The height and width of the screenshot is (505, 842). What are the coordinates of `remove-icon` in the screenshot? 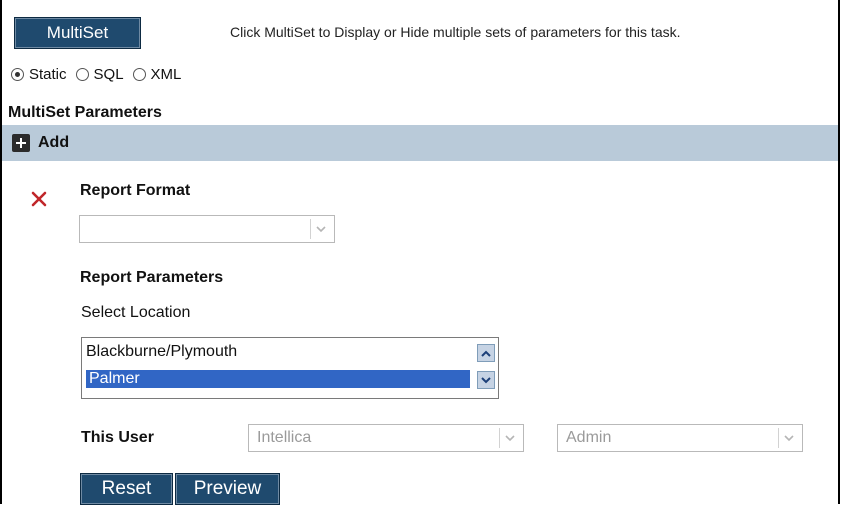 It's located at (39, 199).